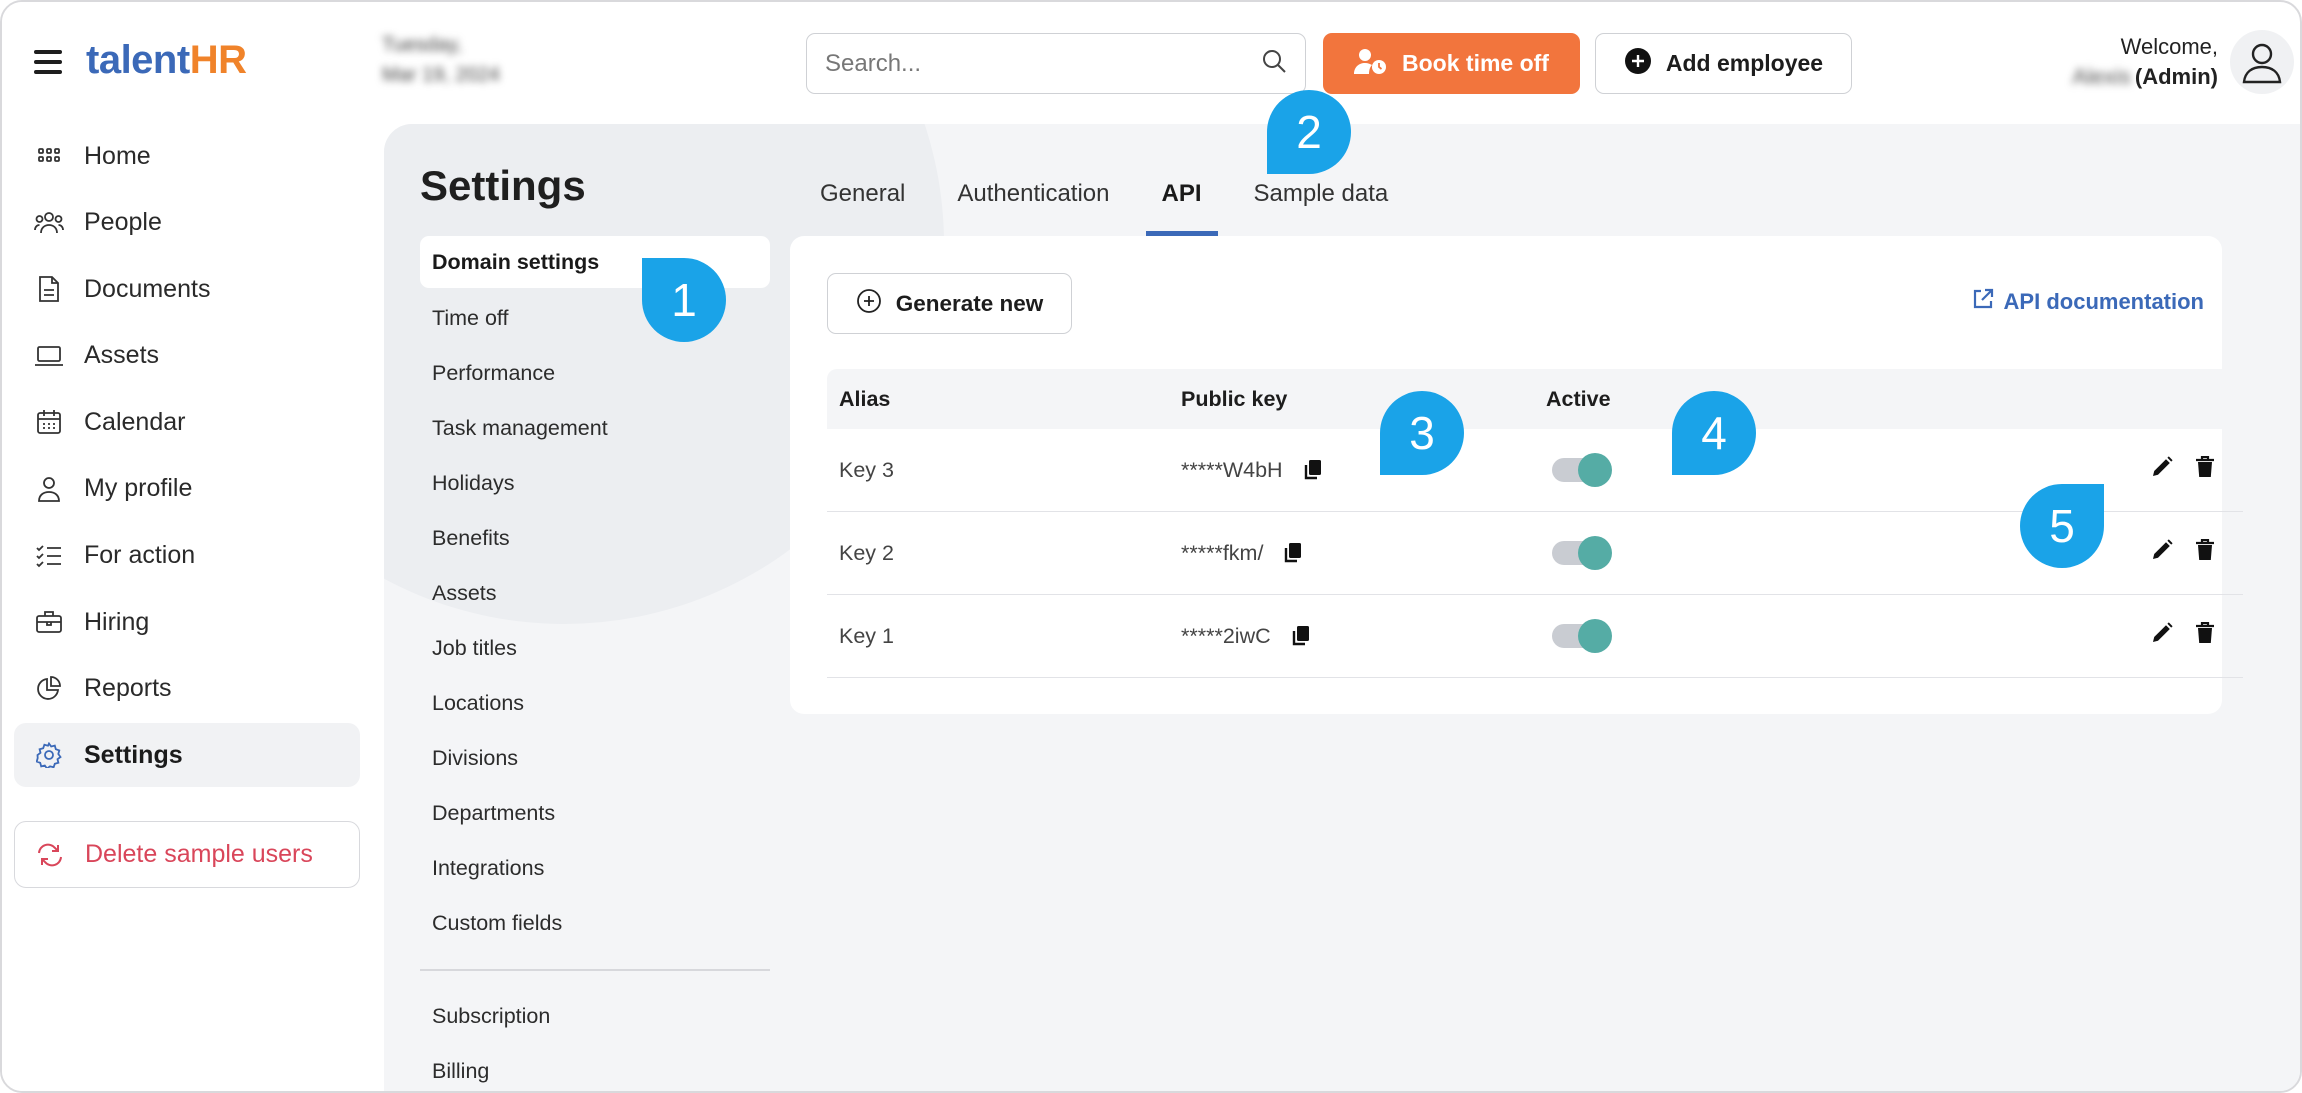 This screenshot has height=1093, width=2302. Describe the element at coordinates (2135, 62) in the screenshot. I see `welcome-text: Welcome, Alexis (Admin)` at that location.